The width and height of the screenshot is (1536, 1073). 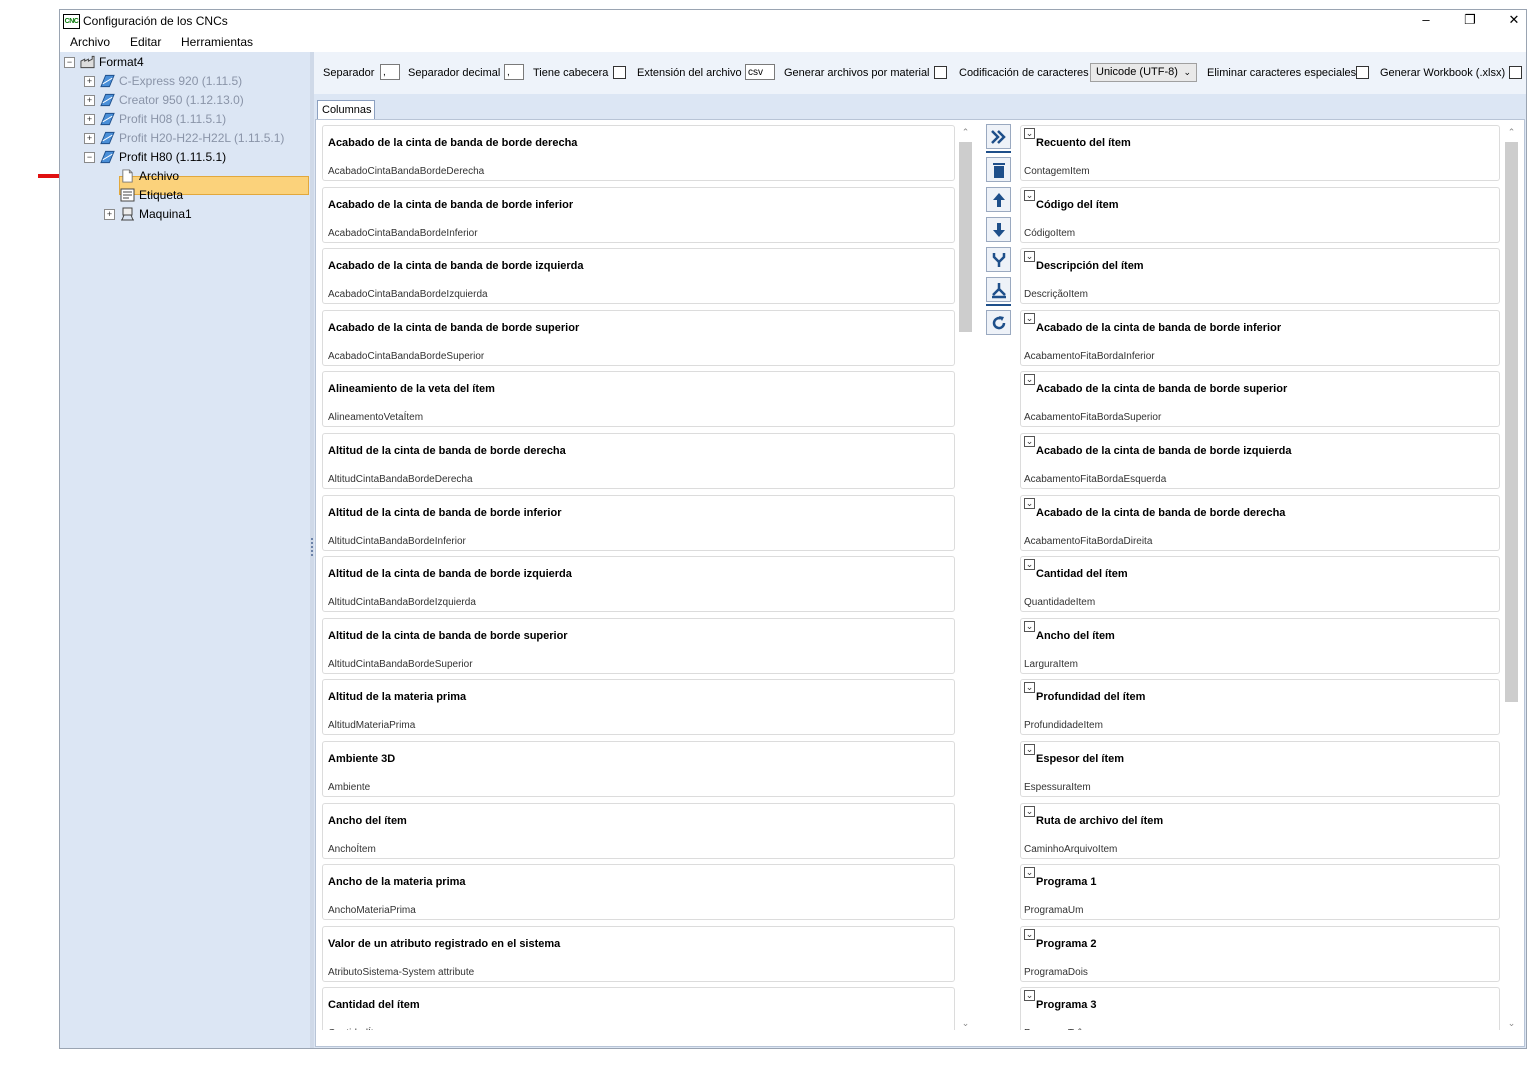 I want to click on delete-button, so click(x=998, y=169).